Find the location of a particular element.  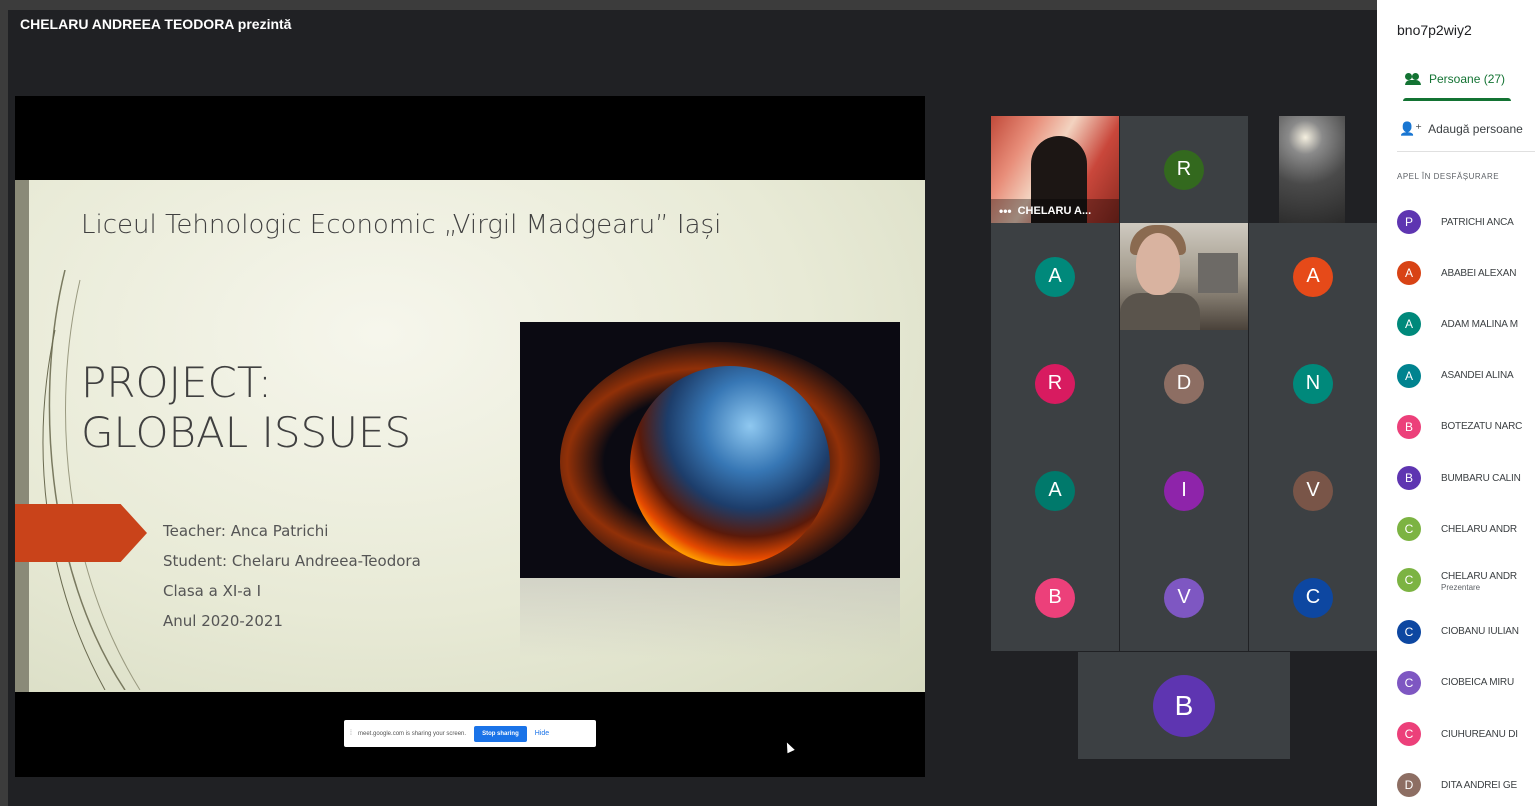

planet is located at coordinates (730, 466).